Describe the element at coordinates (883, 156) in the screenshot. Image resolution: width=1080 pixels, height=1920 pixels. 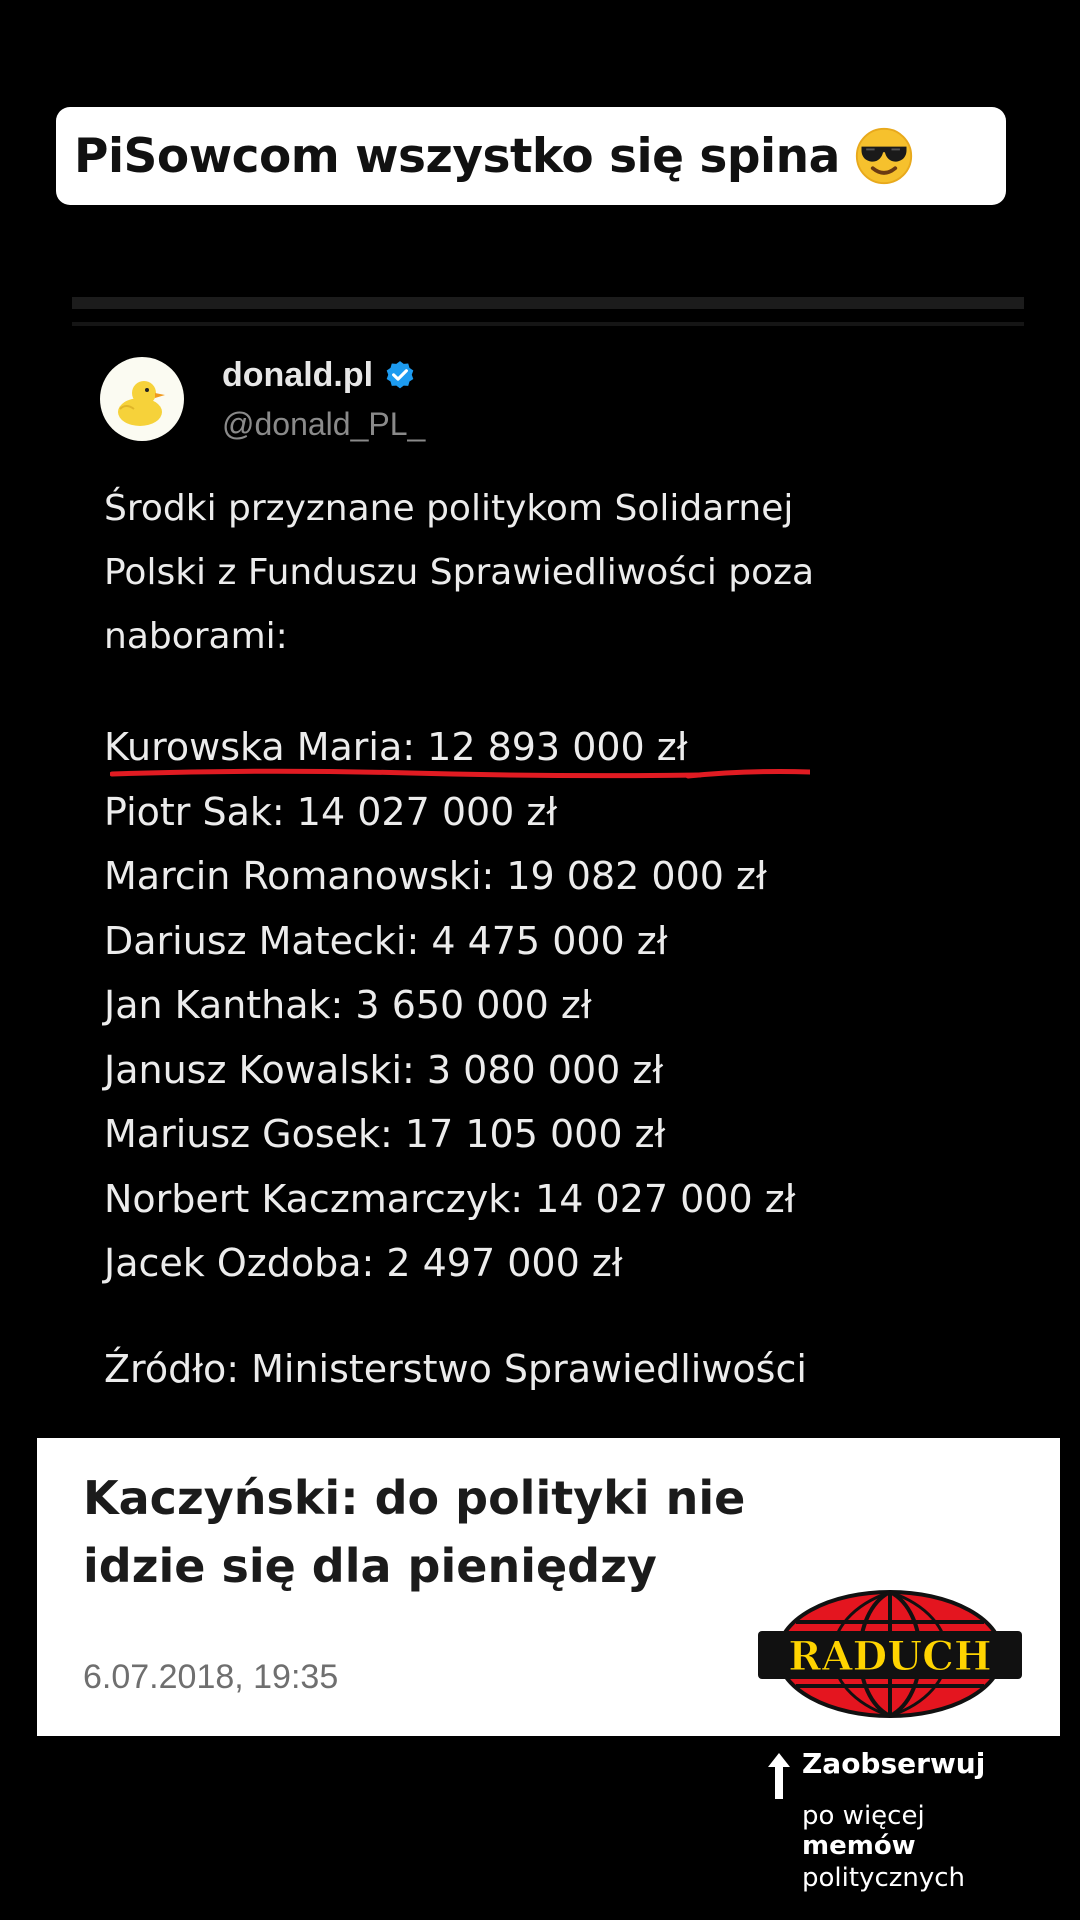
I see `smiling-face-with-sunglasses-icon` at that location.